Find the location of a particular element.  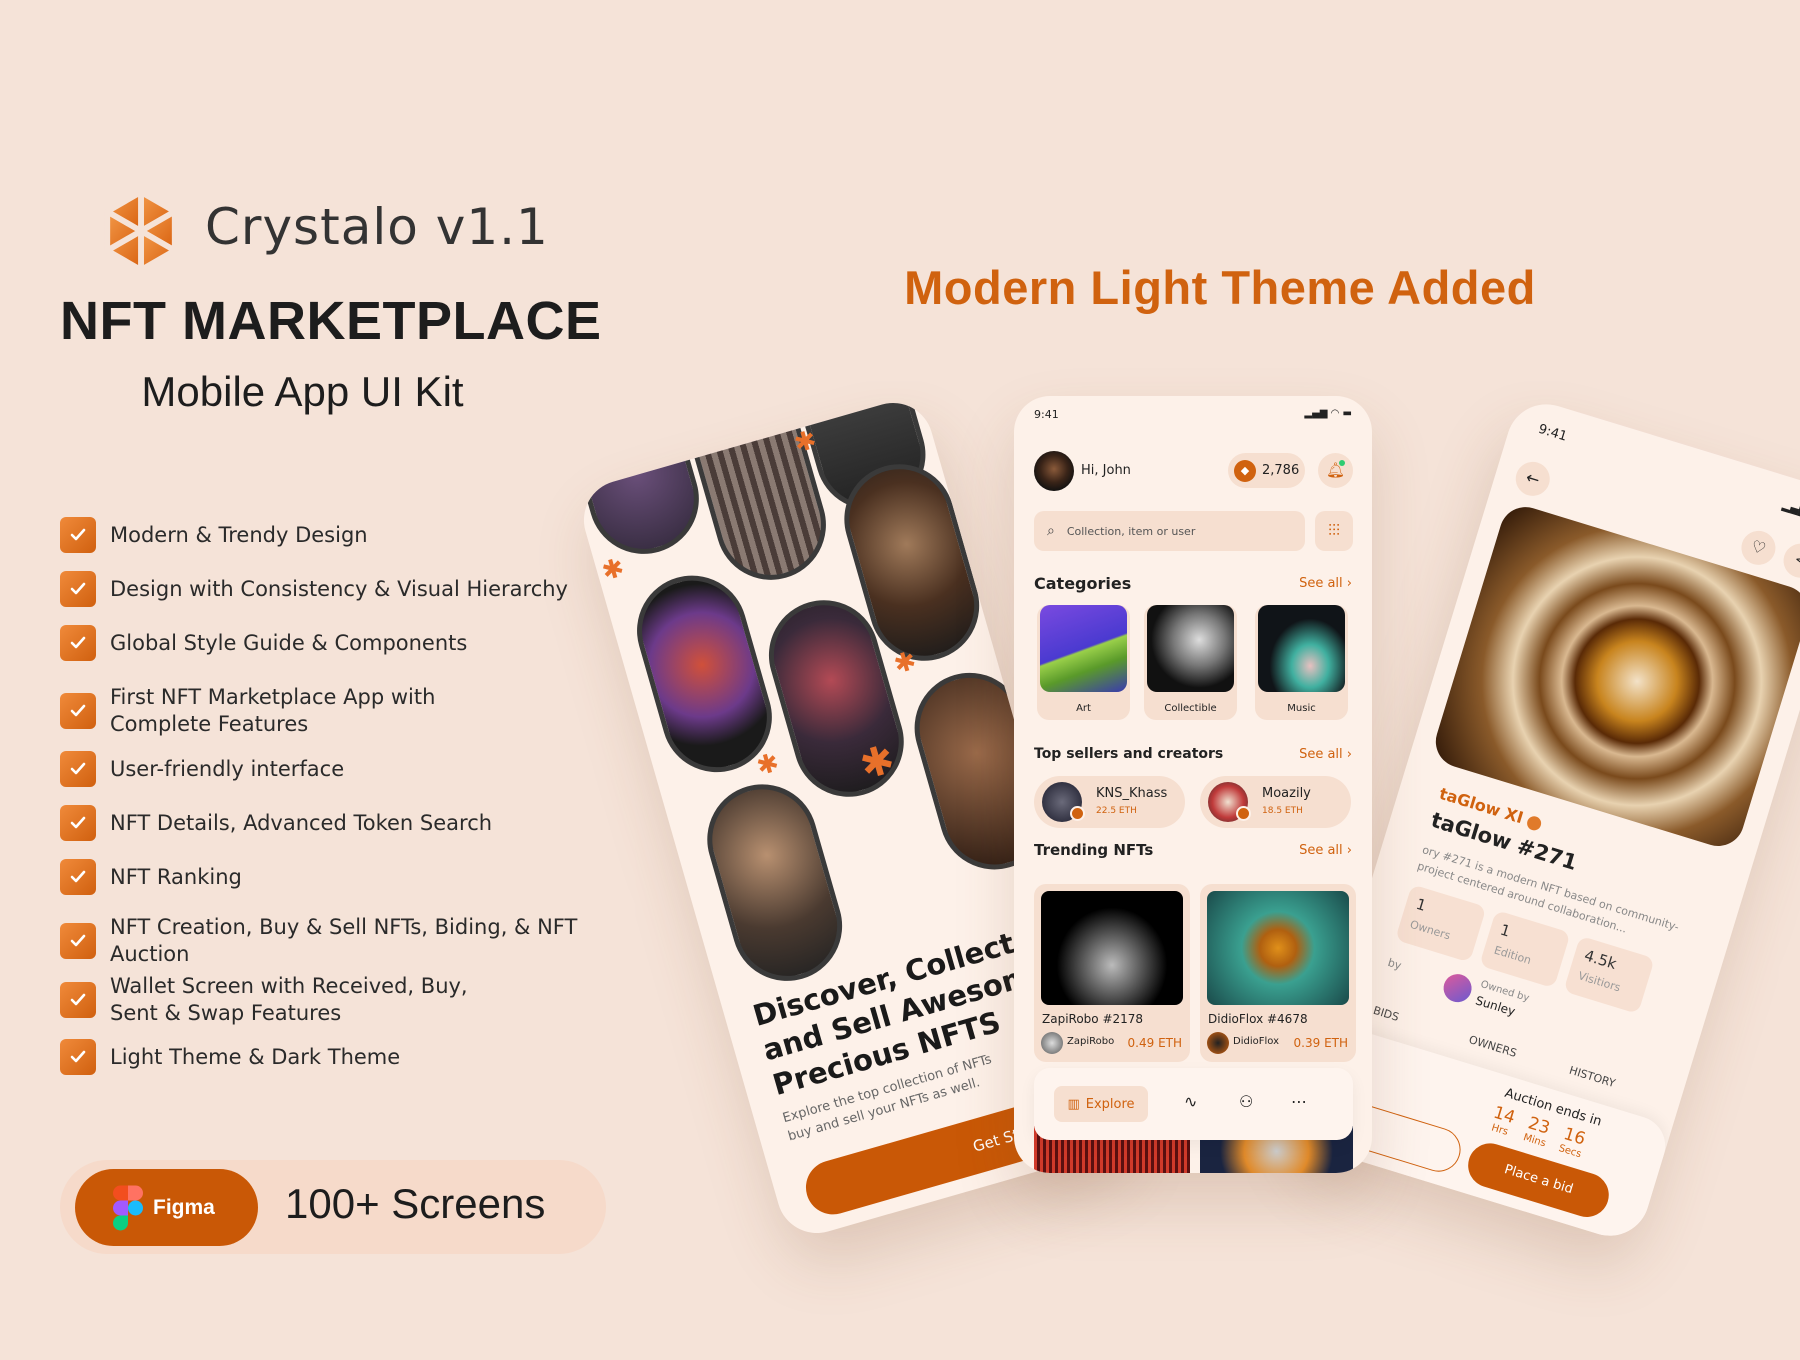

share-button: ⋖ is located at coordinates (1789, 560).